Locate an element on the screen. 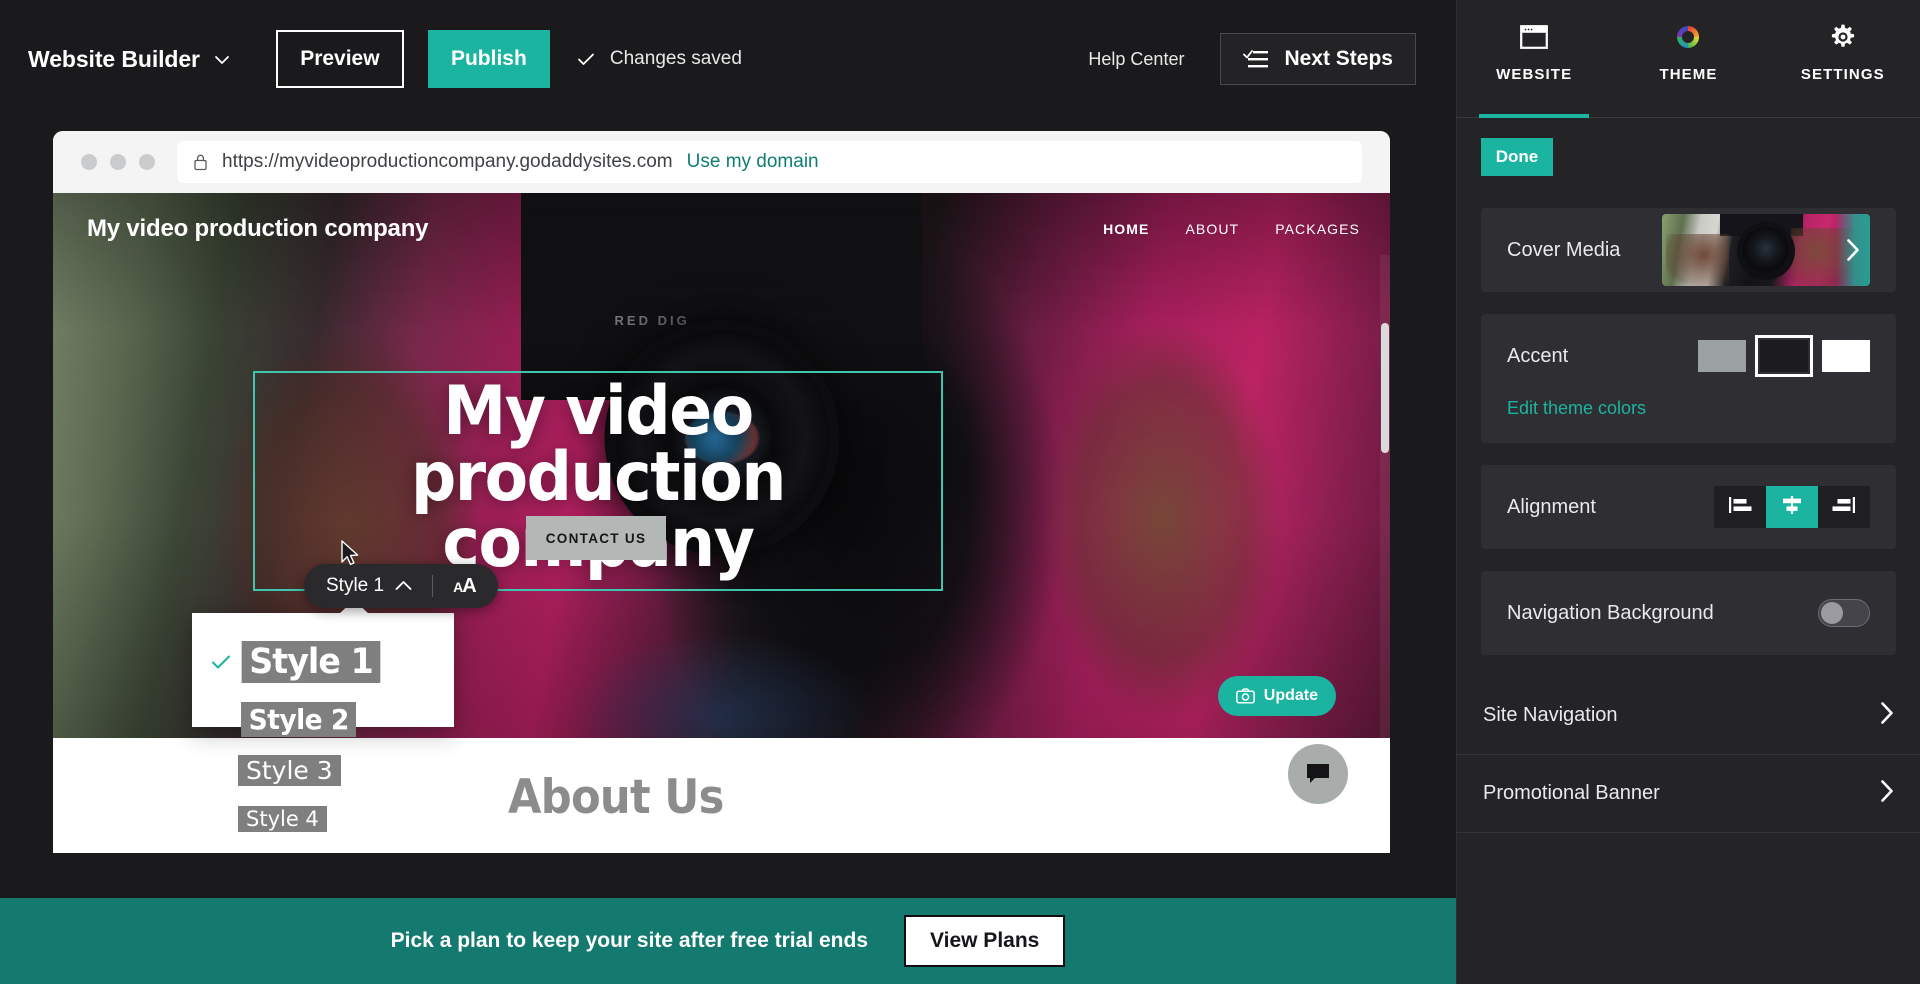  align-right-button is located at coordinates (1844, 507).